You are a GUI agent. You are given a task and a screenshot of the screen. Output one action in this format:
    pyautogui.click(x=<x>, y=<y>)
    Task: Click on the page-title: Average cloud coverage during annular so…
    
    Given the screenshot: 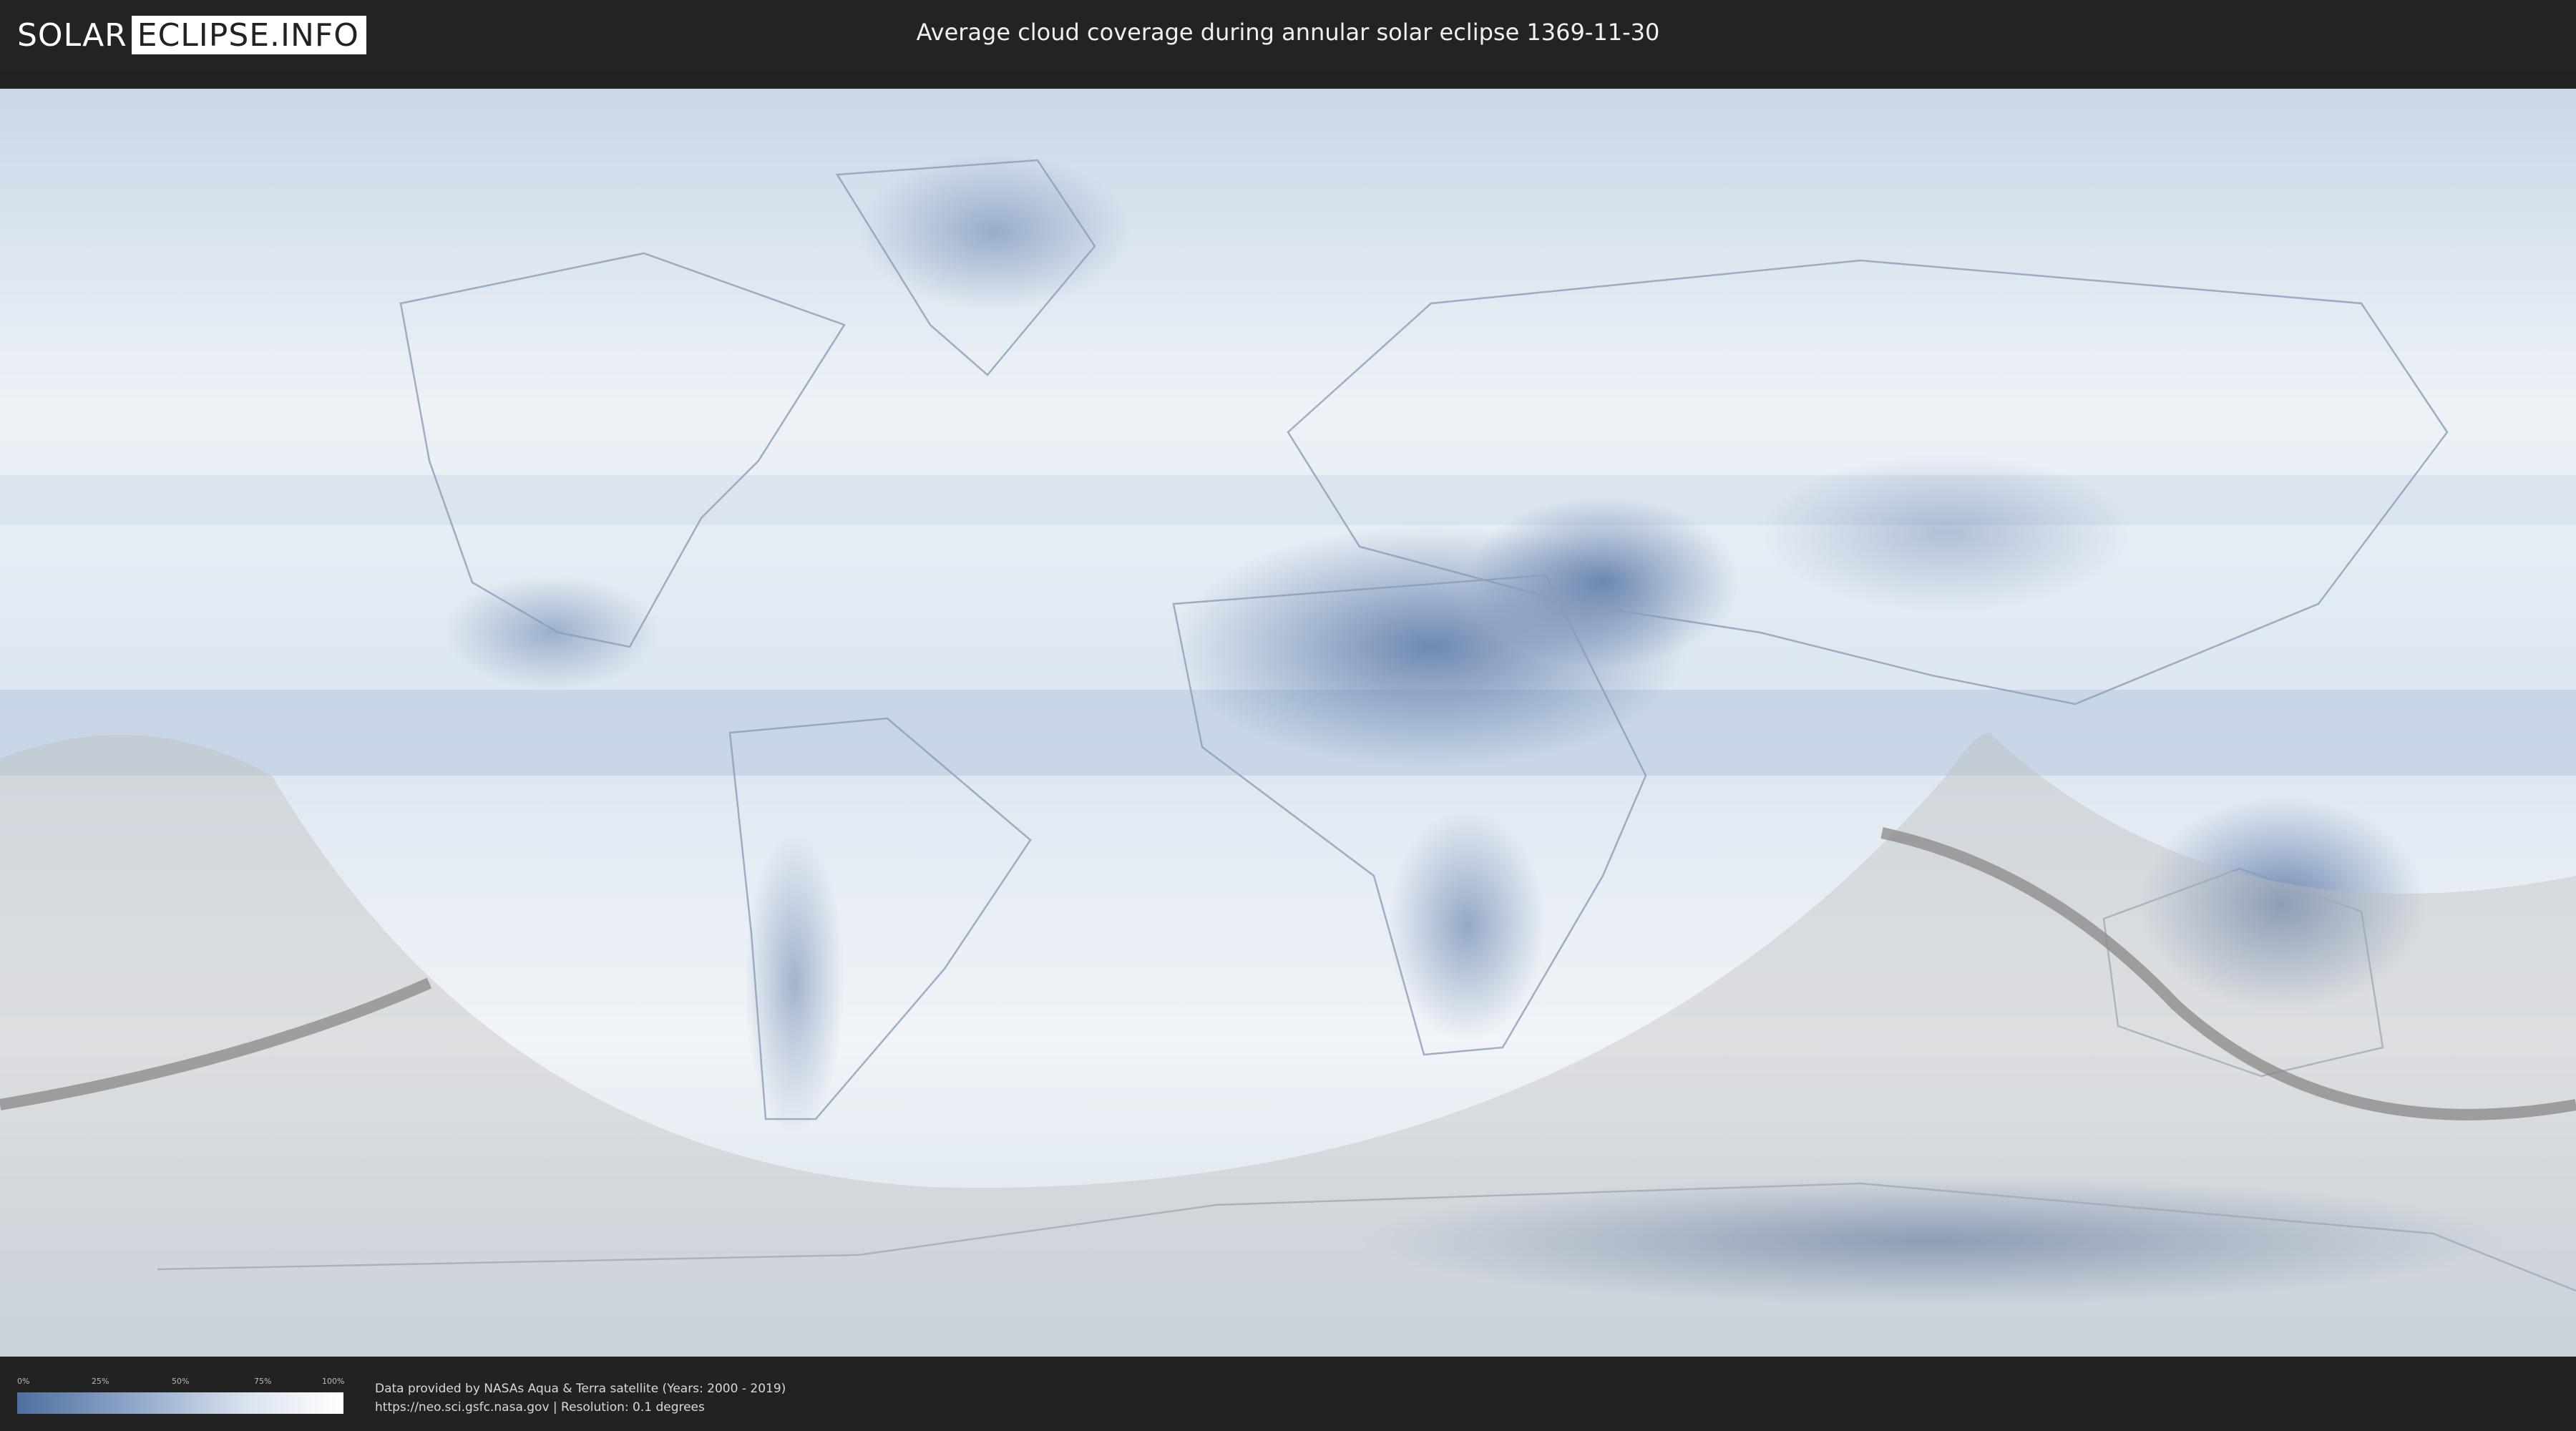 What is the action you would take?
    pyautogui.click(x=1288, y=32)
    